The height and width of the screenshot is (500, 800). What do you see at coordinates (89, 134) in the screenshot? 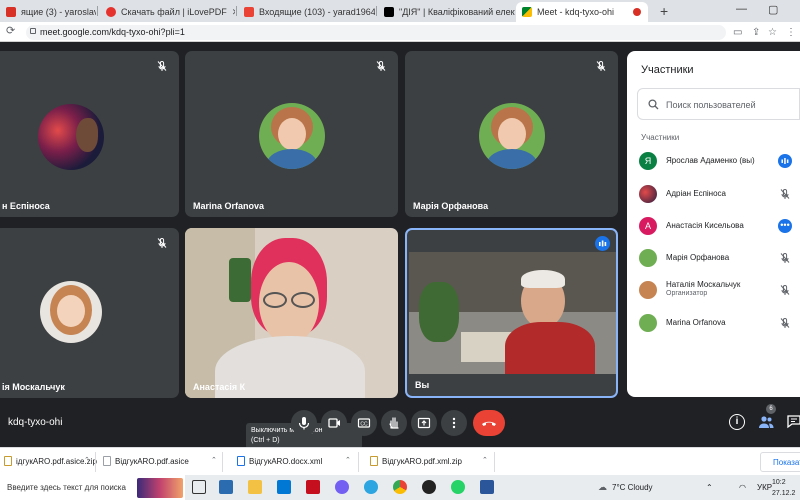
I see `participant-tile: н Еспіноса` at bounding box center [89, 134].